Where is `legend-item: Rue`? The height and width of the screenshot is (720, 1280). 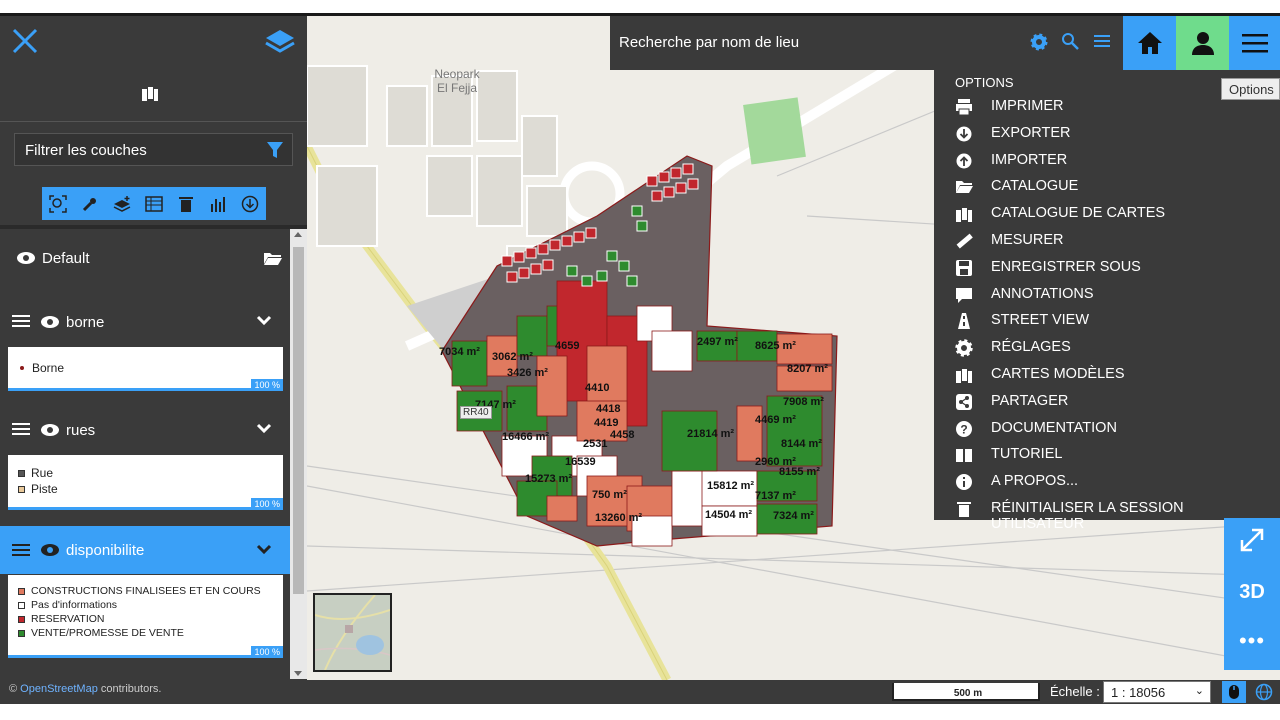 legend-item: Rue is located at coordinates (145, 473).